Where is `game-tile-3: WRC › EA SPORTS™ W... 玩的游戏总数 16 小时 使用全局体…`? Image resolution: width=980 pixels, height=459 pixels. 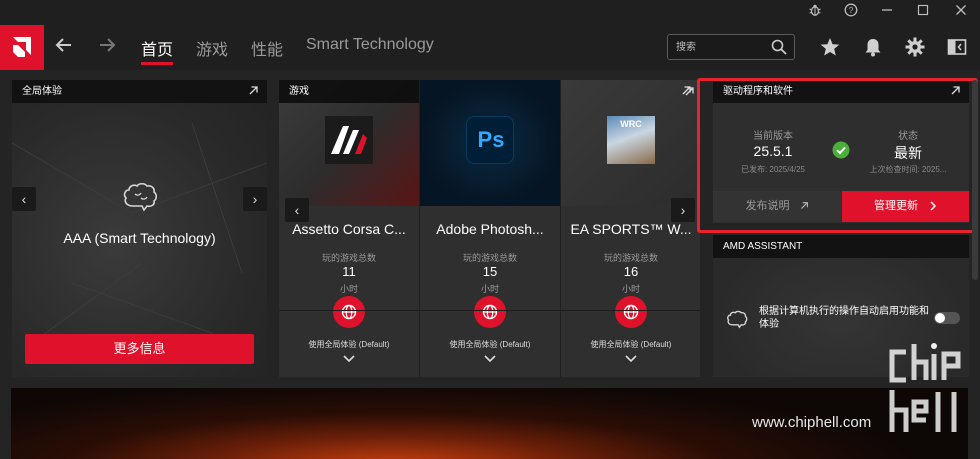 game-tile-3: WRC › EA SPORTS™ W... 玩的游戏总数 16 小时 使用全局体… is located at coordinates (630, 228).